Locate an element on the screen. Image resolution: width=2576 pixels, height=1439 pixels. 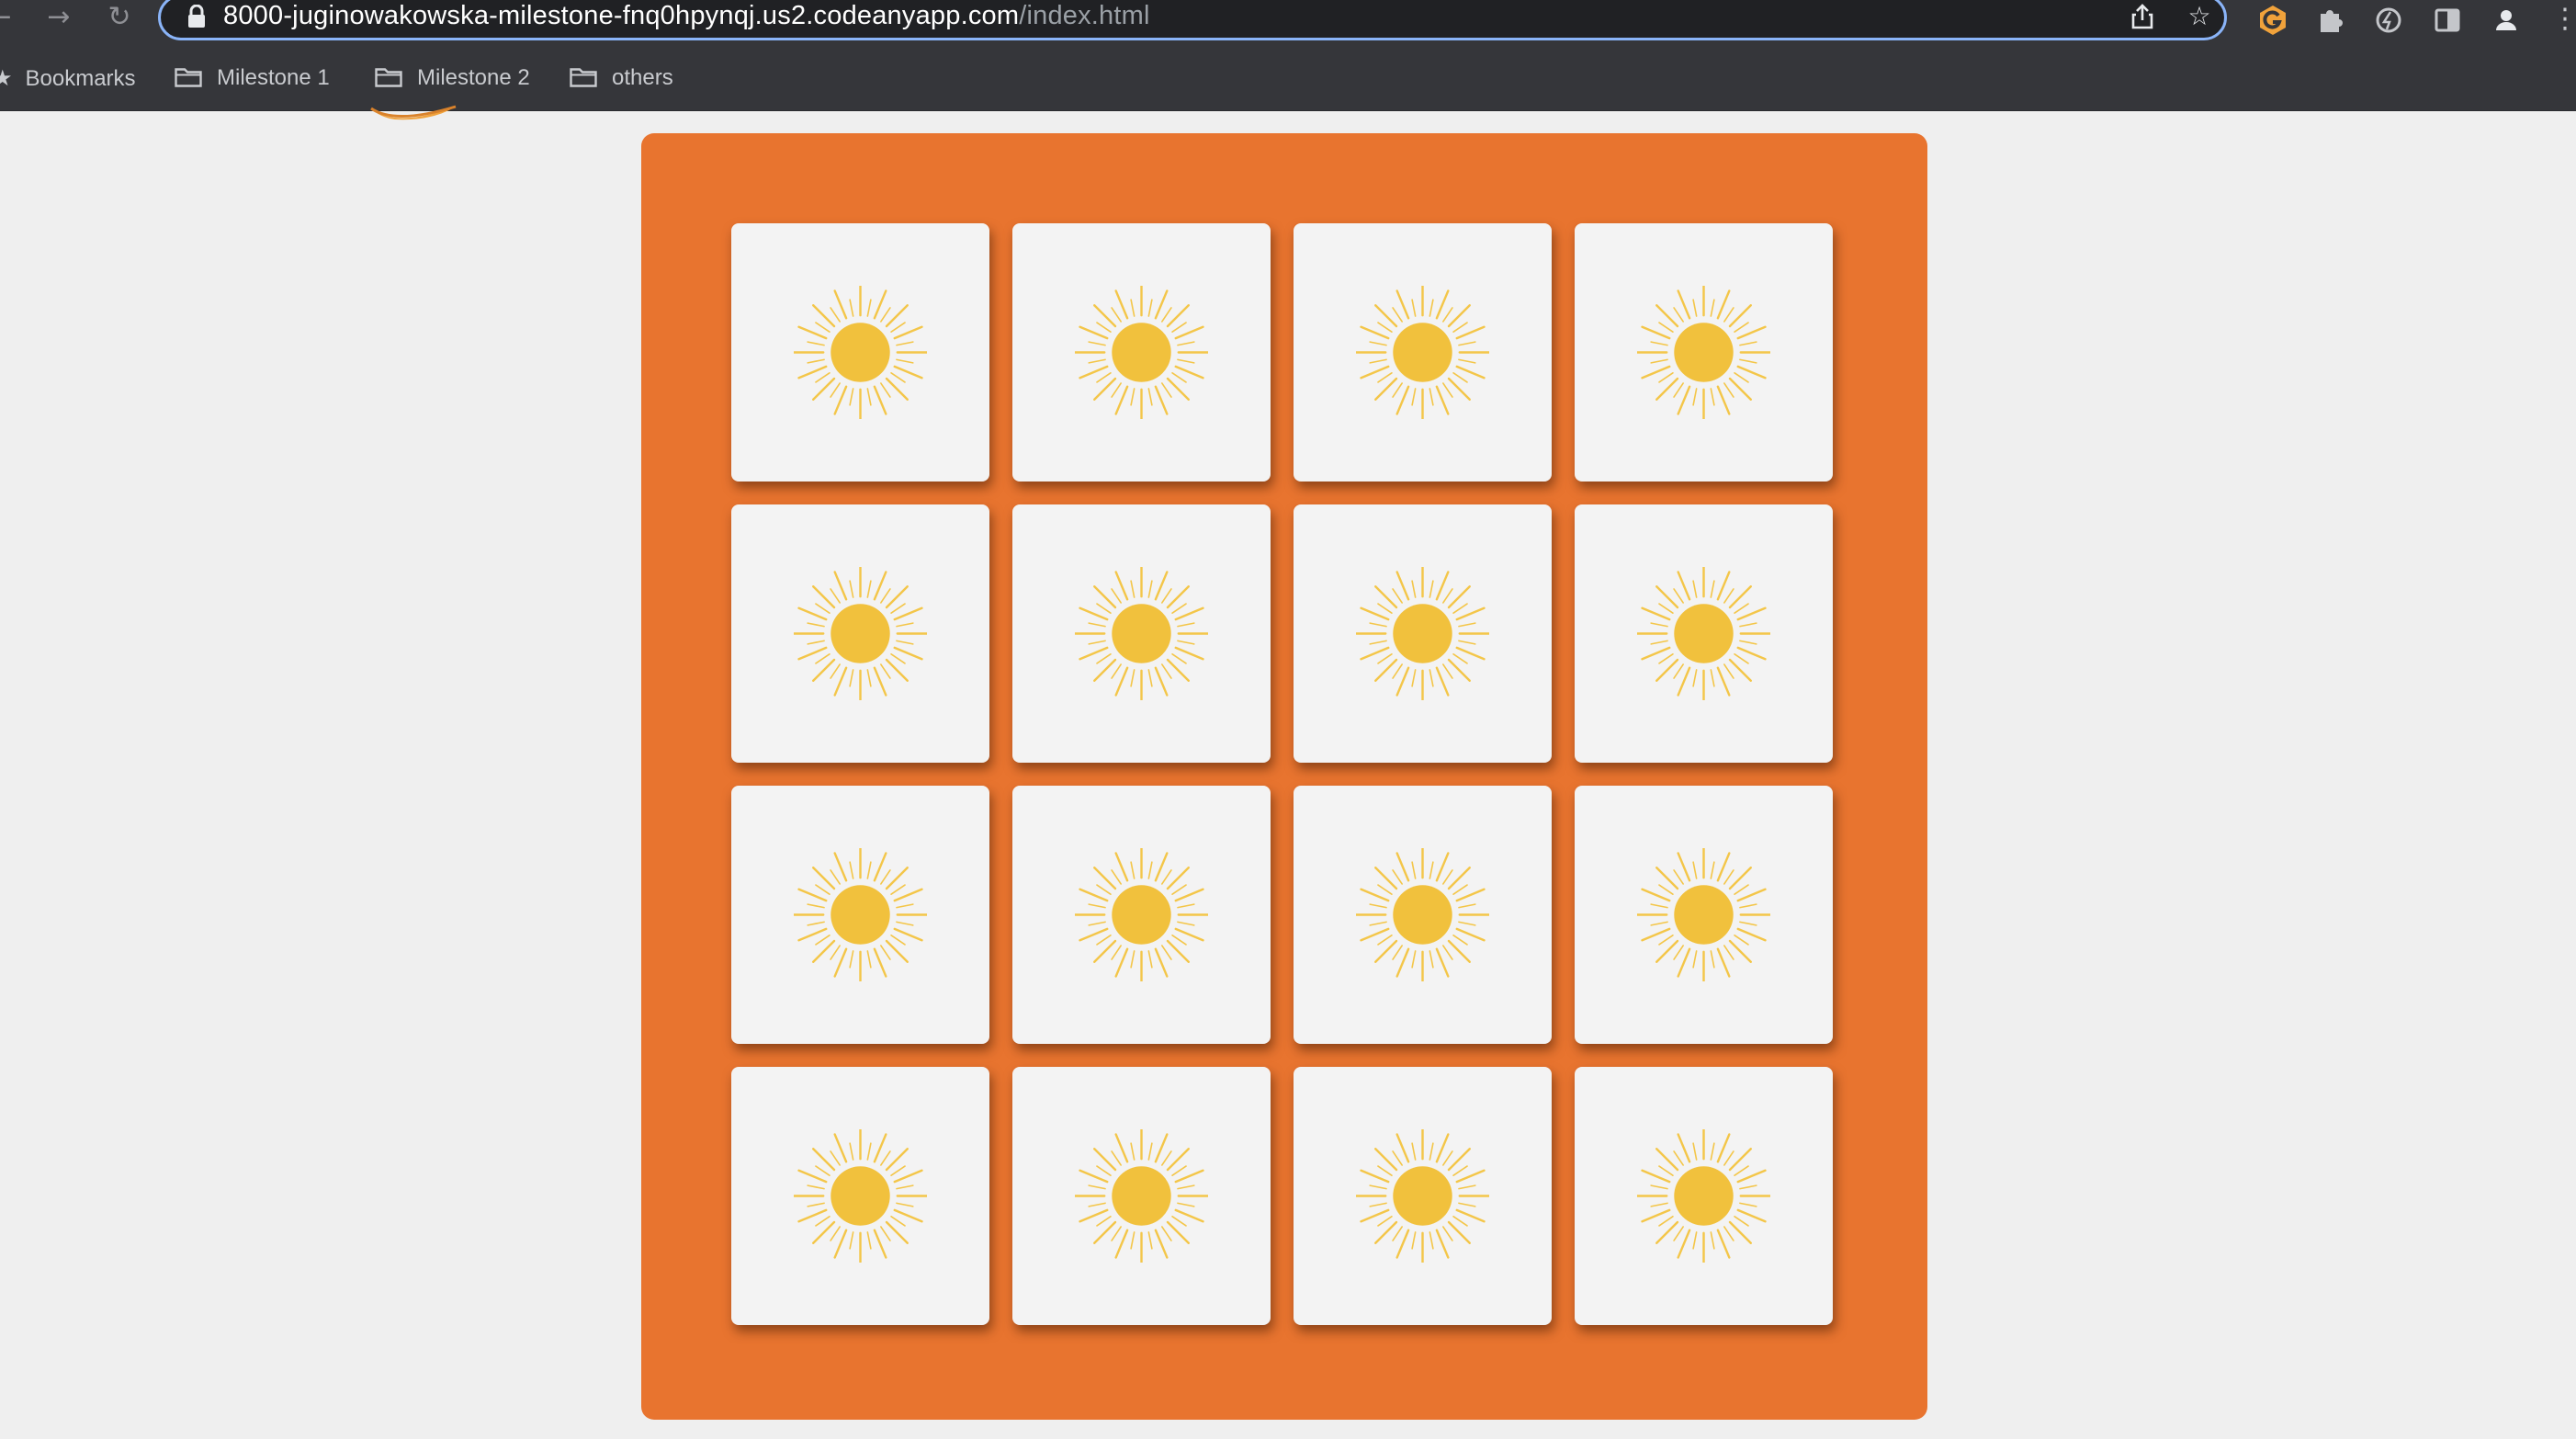
logo-fragment is located at coordinates (413, 112).